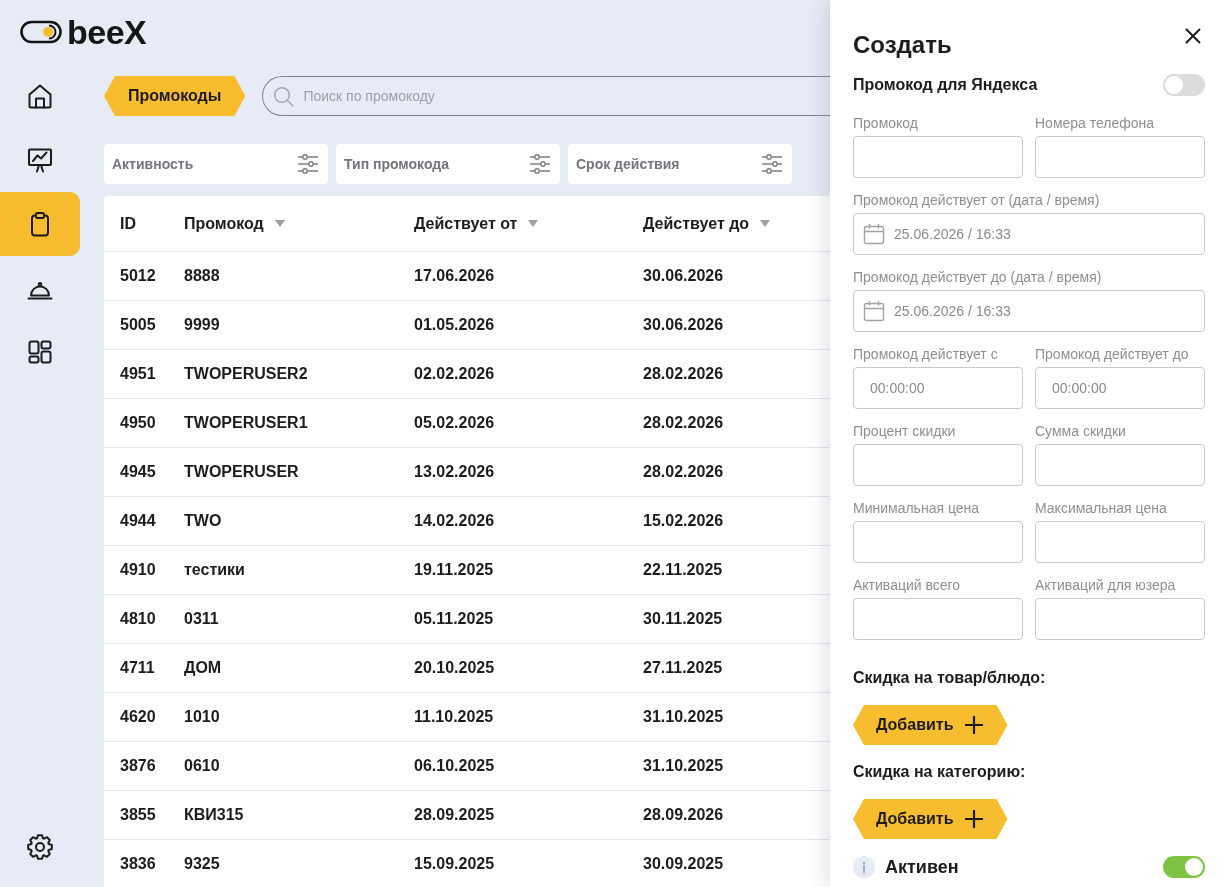 The height and width of the screenshot is (887, 1229). I want to click on table-cell: 31.10.2025, so click(683, 766).